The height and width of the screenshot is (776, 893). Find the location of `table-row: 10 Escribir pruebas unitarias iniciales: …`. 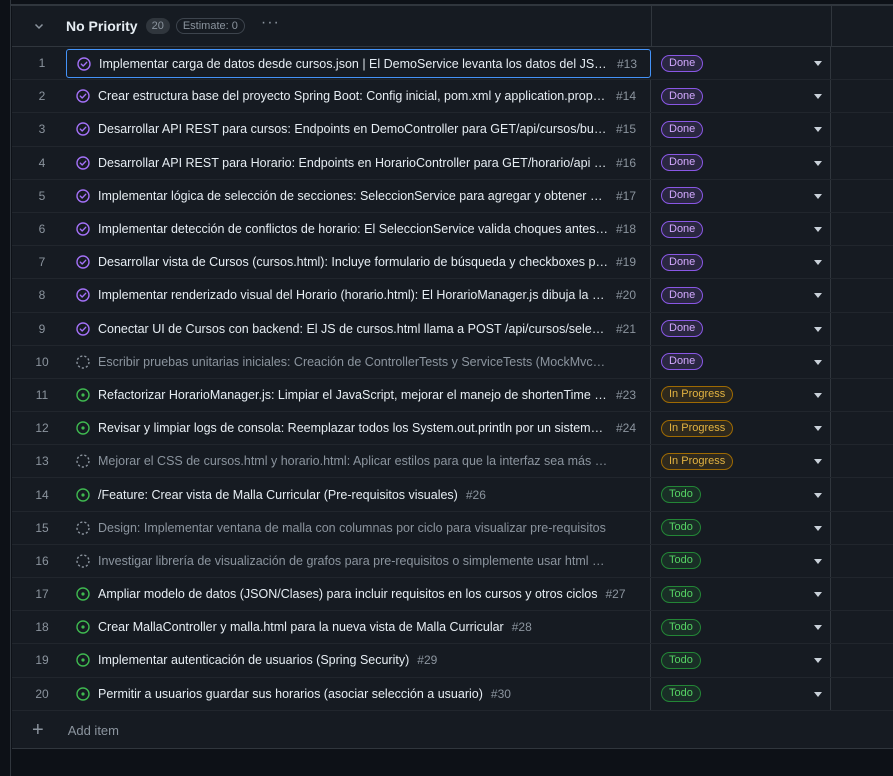

table-row: 10 Escribir pruebas unitarias iniciales: … is located at coordinates (452, 362).